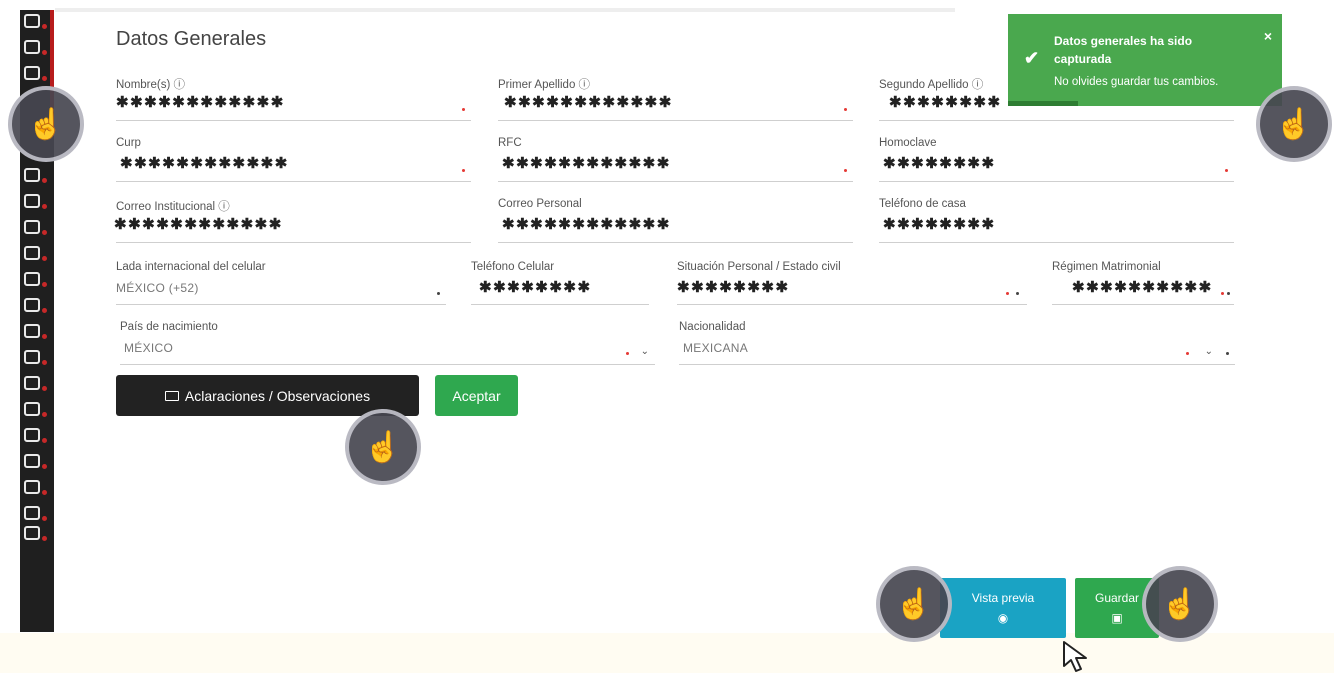 This screenshot has height=673, width=1334. I want to click on sidebar-item-11-icon, so click(32, 357).